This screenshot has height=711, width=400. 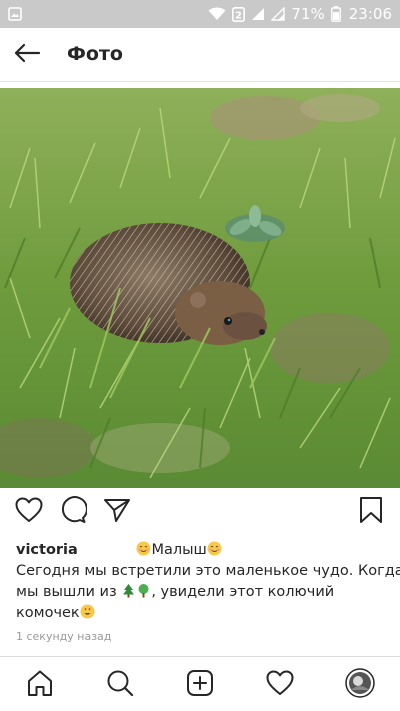 I want to click on bottom-nav, so click(x=200, y=683).